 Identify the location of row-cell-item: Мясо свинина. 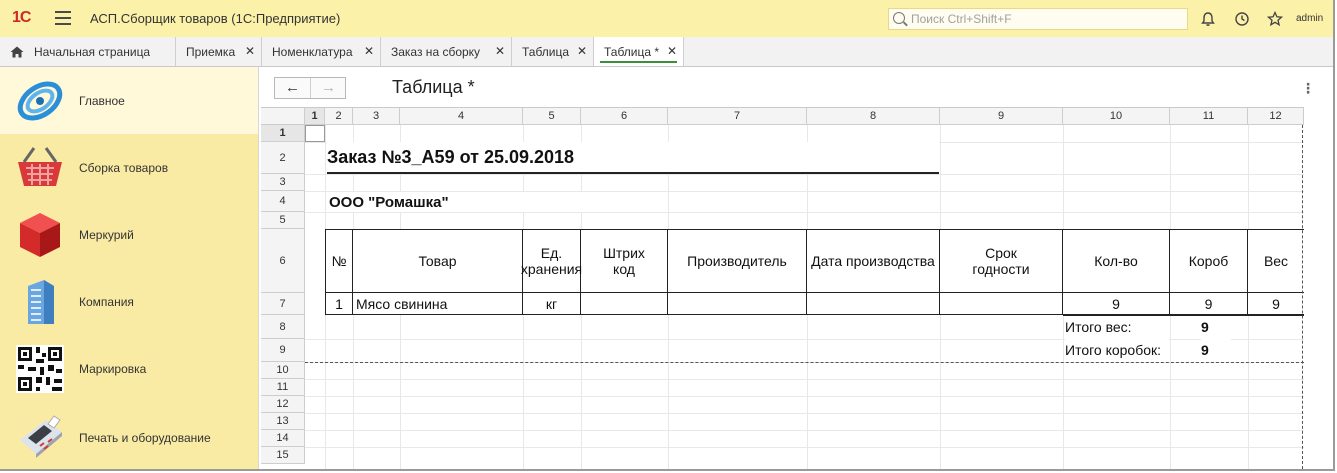
(438, 304).